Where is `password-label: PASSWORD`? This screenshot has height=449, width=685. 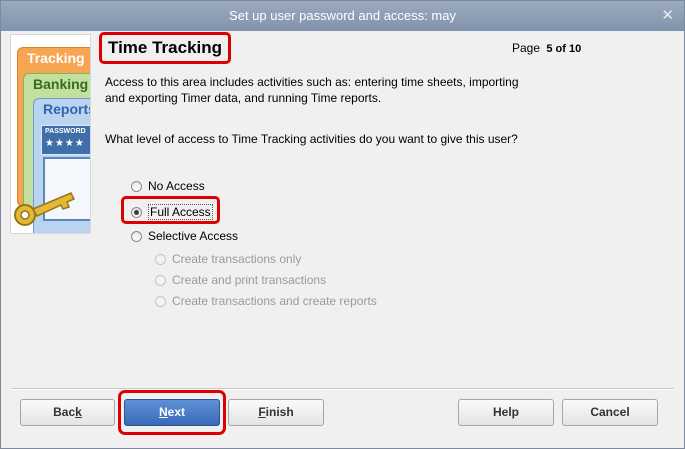
password-label: PASSWORD is located at coordinates (65, 131).